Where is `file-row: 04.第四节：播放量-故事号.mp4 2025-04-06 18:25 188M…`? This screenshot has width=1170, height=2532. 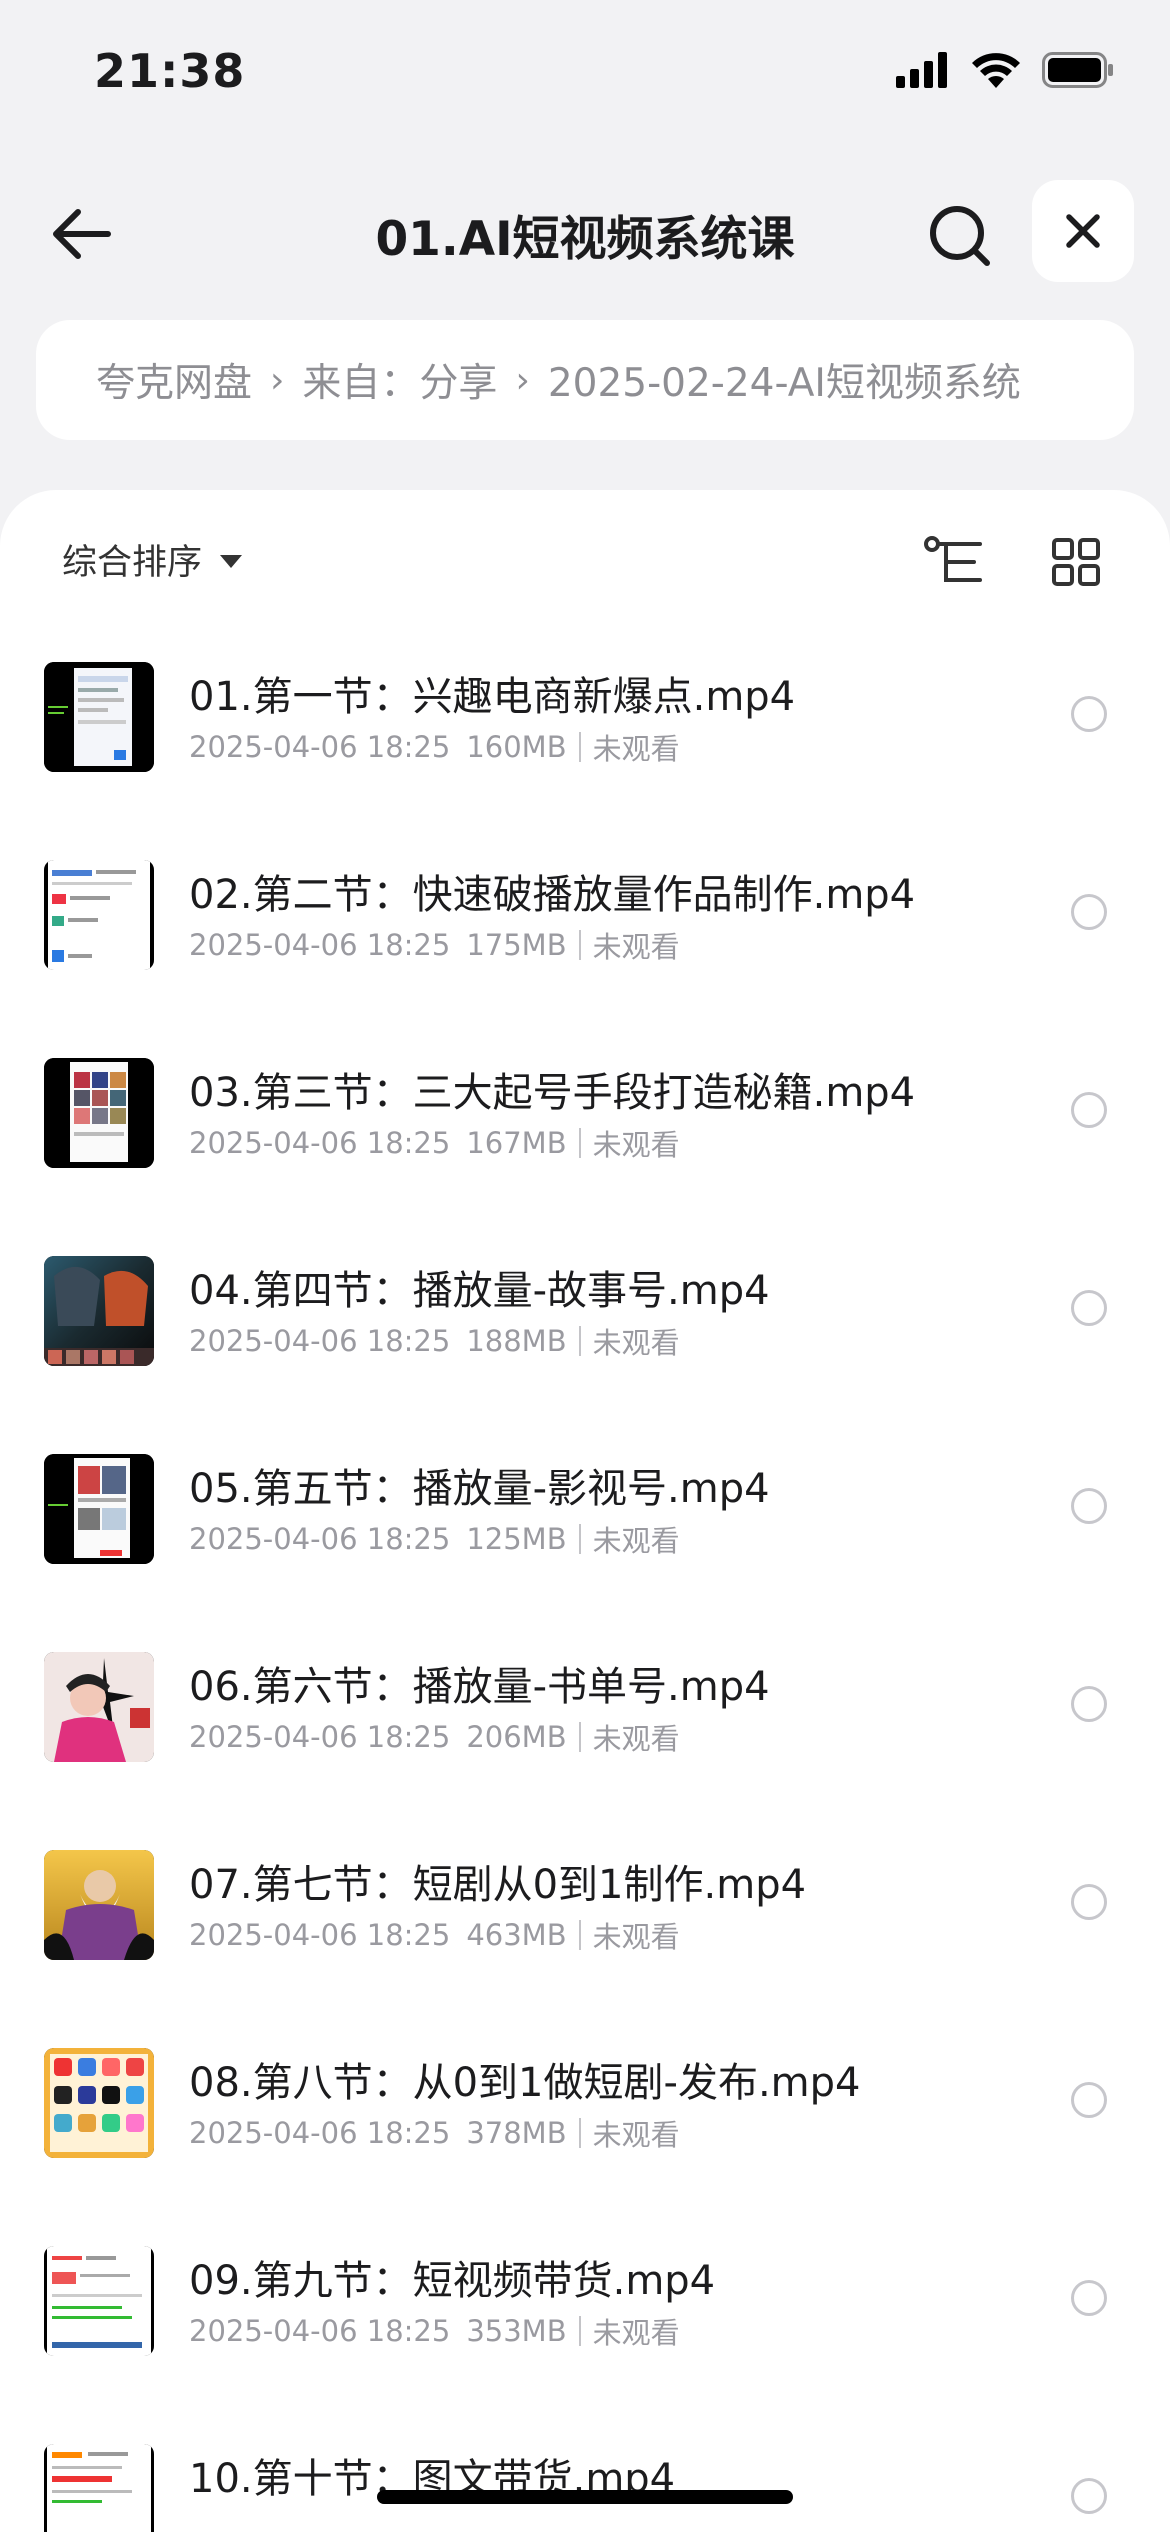 file-row: 04.第四节：播放量-故事号.mp4 2025-04-06 18:25 188M… is located at coordinates (585, 1327).